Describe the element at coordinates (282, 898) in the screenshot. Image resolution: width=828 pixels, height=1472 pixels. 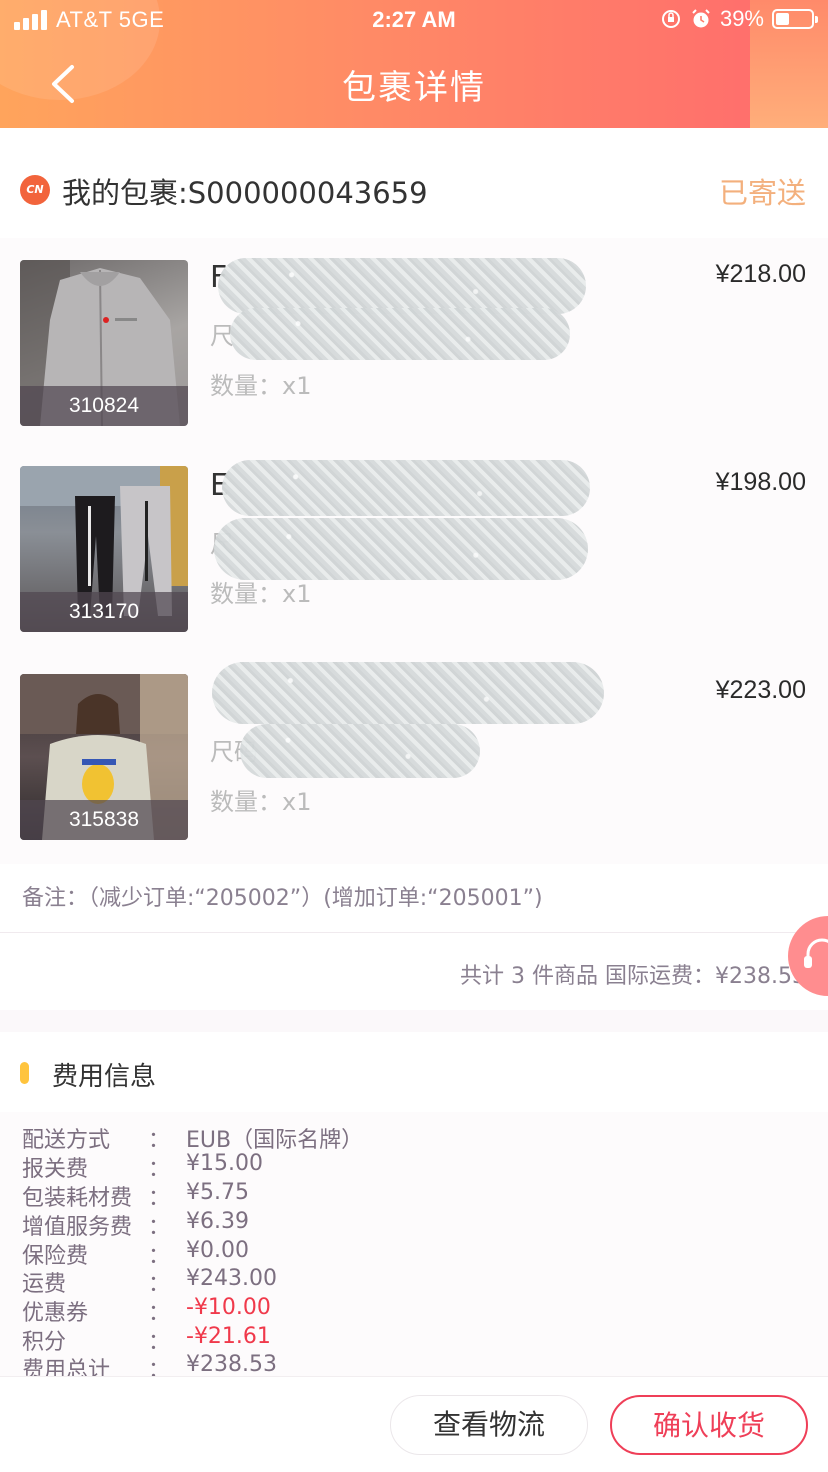
I see `order-remark: 备注：（减少订单:“205002”）(增加订单:“205001”)` at that location.